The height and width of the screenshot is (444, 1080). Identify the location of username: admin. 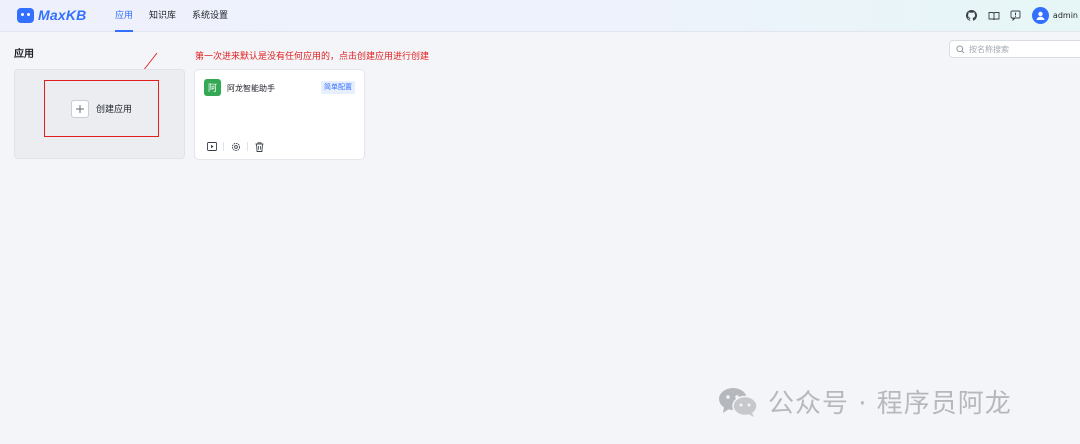
(1065, 15).